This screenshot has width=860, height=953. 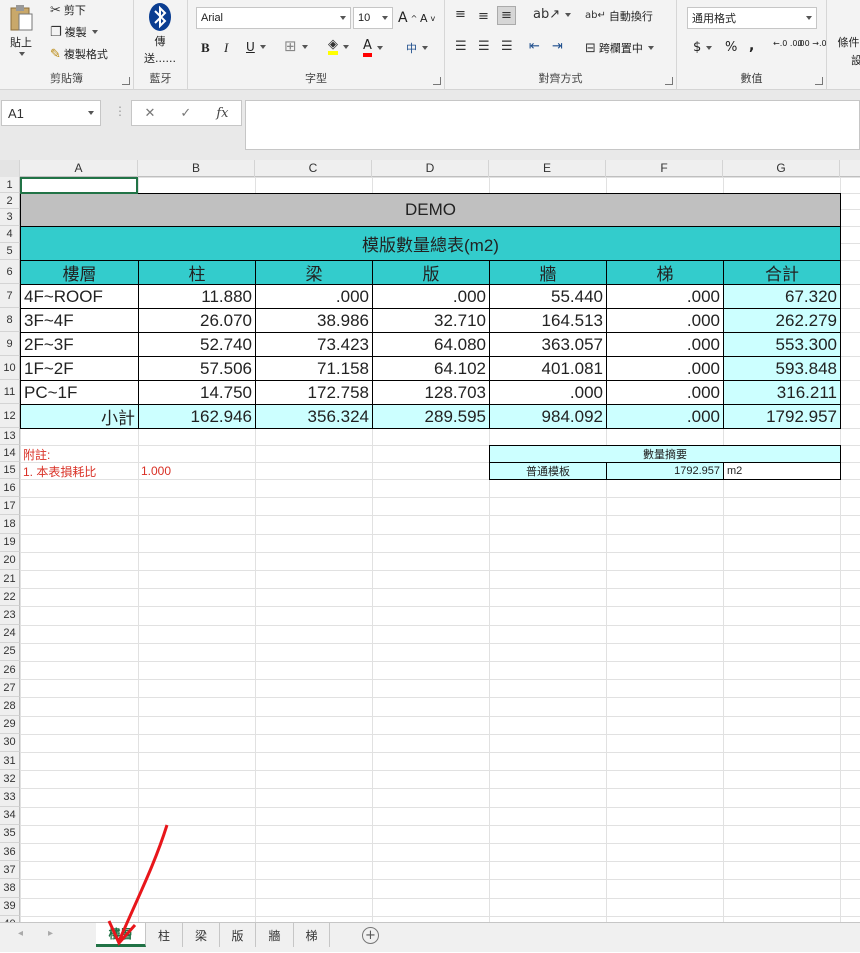 I want to click on header-cell: 梁, so click(x=314, y=272).